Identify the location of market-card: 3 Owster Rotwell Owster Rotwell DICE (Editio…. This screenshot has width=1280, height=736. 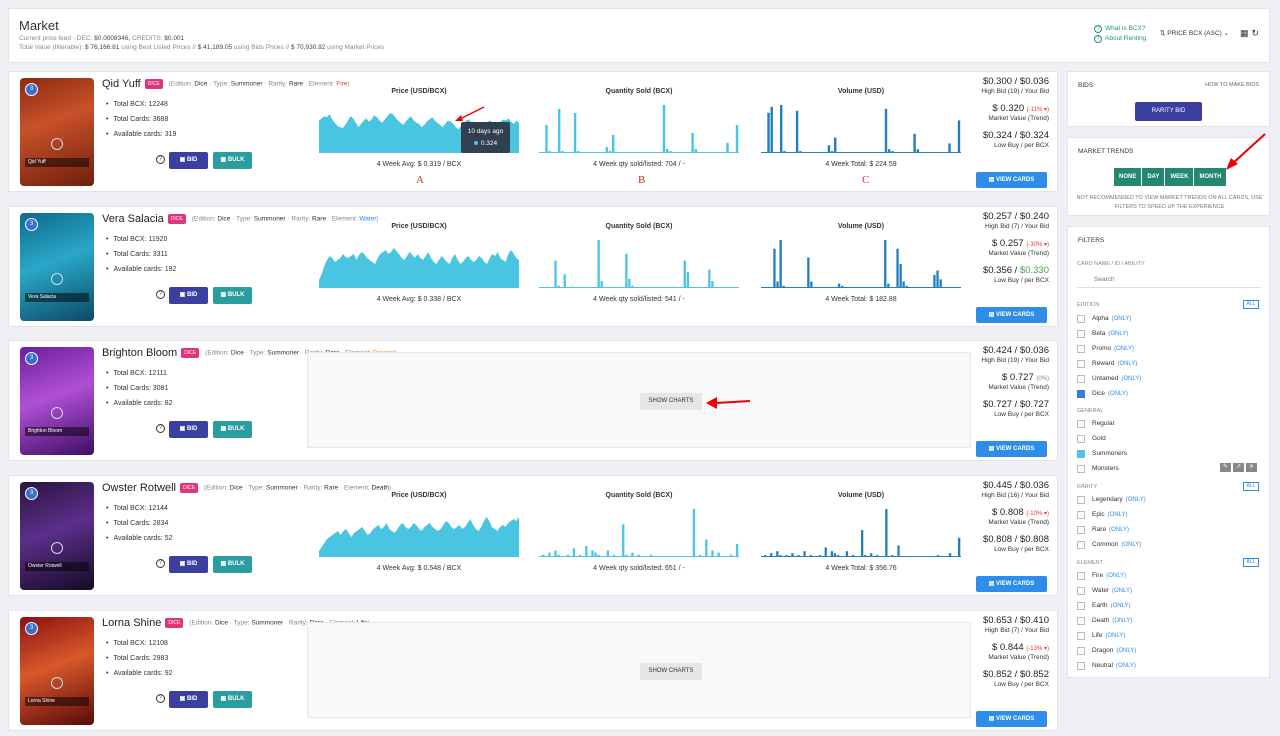
(533, 535).